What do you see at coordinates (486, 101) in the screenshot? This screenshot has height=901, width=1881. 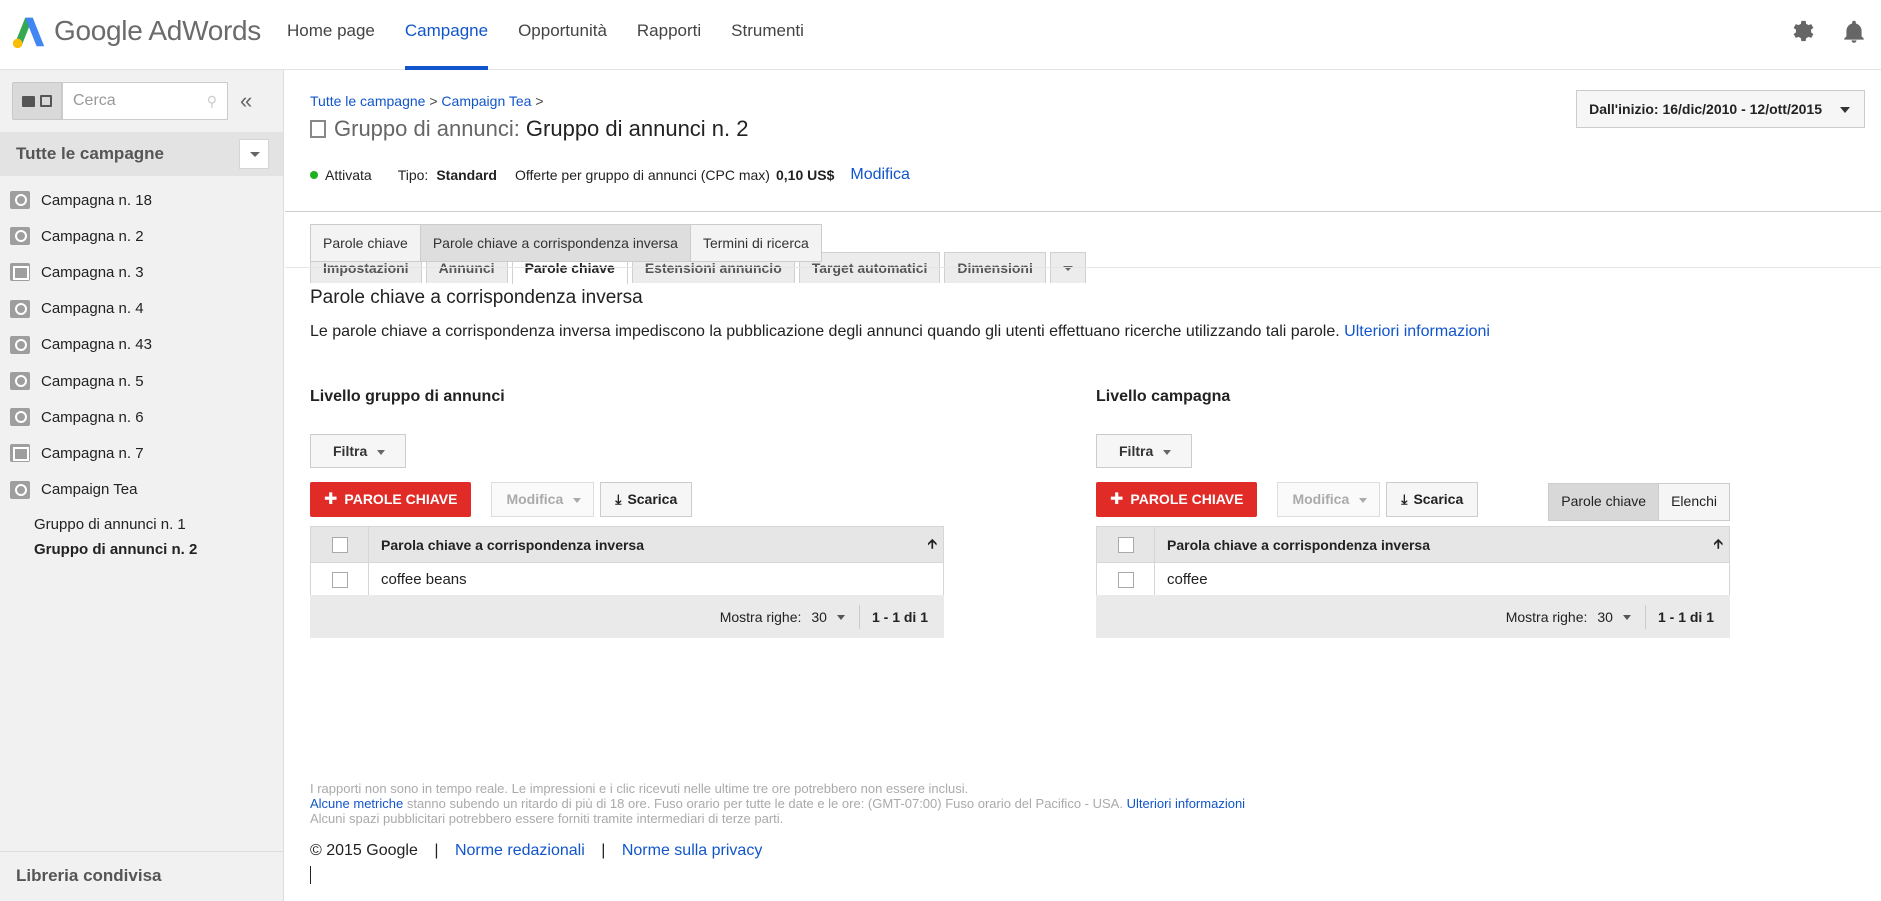 I see `breadcrumb-campaign: Campaign Tea` at bounding box center [486, 101].